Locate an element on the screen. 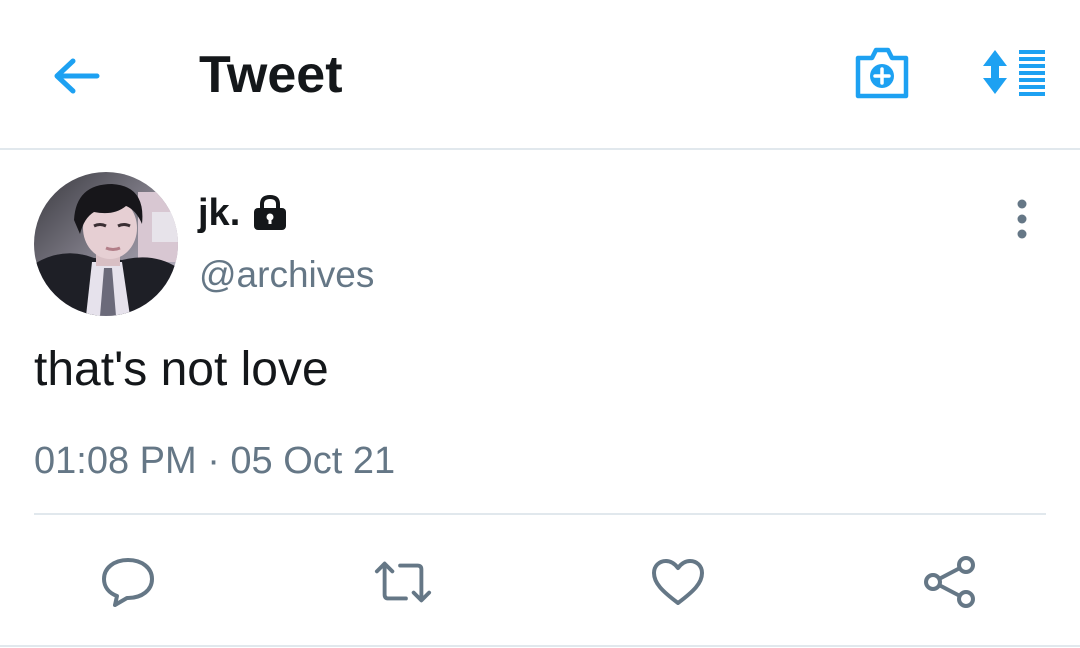  bottom-divider is located at coordinates (540, 646).